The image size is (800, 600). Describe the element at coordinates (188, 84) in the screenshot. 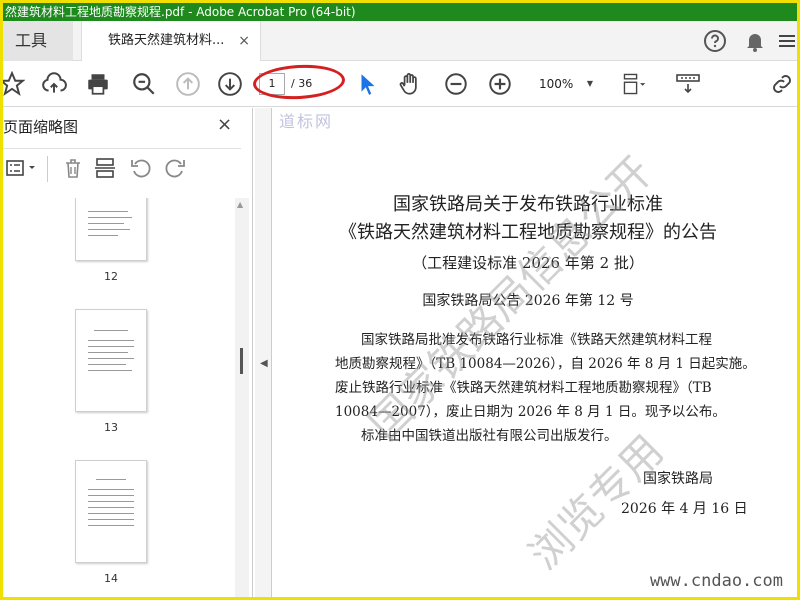

I see `previous-page-icon` at that location.